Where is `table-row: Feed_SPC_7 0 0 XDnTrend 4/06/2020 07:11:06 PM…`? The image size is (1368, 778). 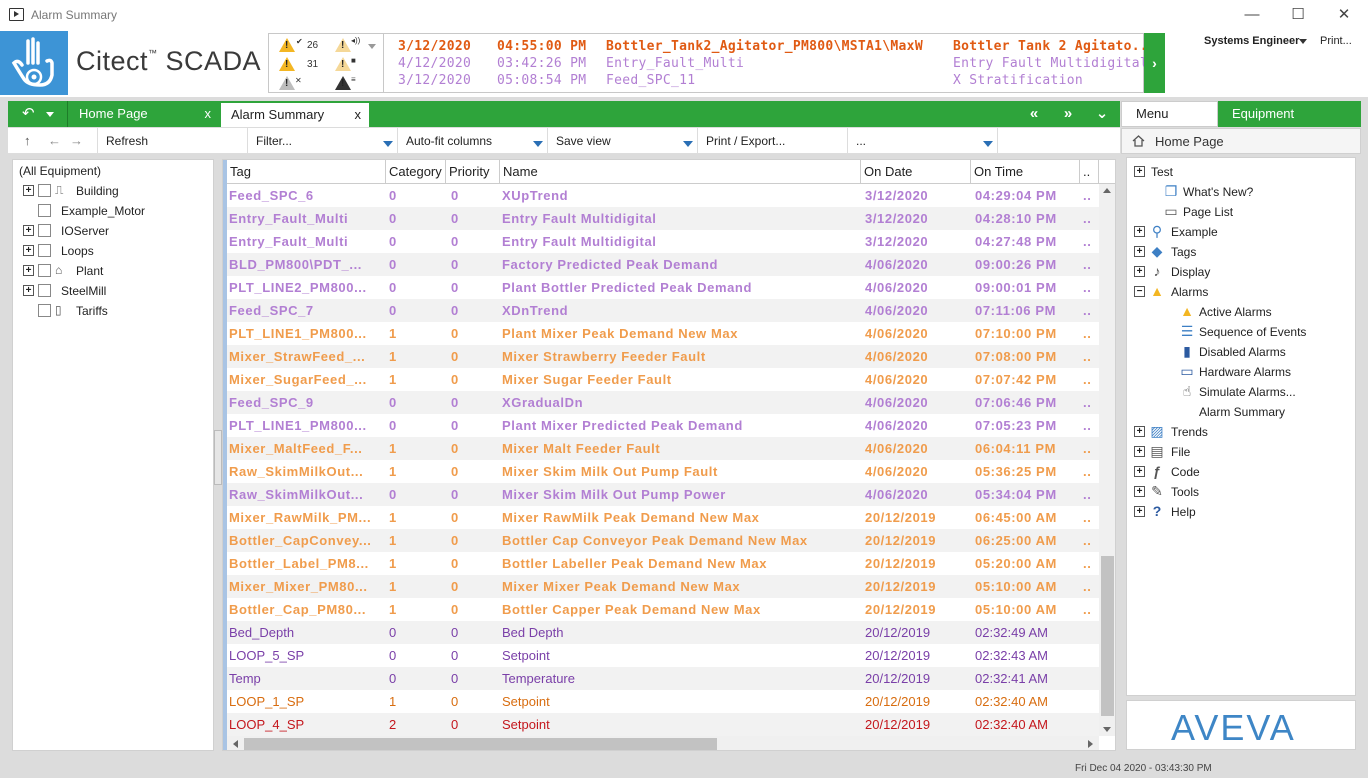 table-row: Feed_SPC_7 0 0 XDnTrend 4/06/2020 07:11:06 PM… is located at coordinates (663, 310).